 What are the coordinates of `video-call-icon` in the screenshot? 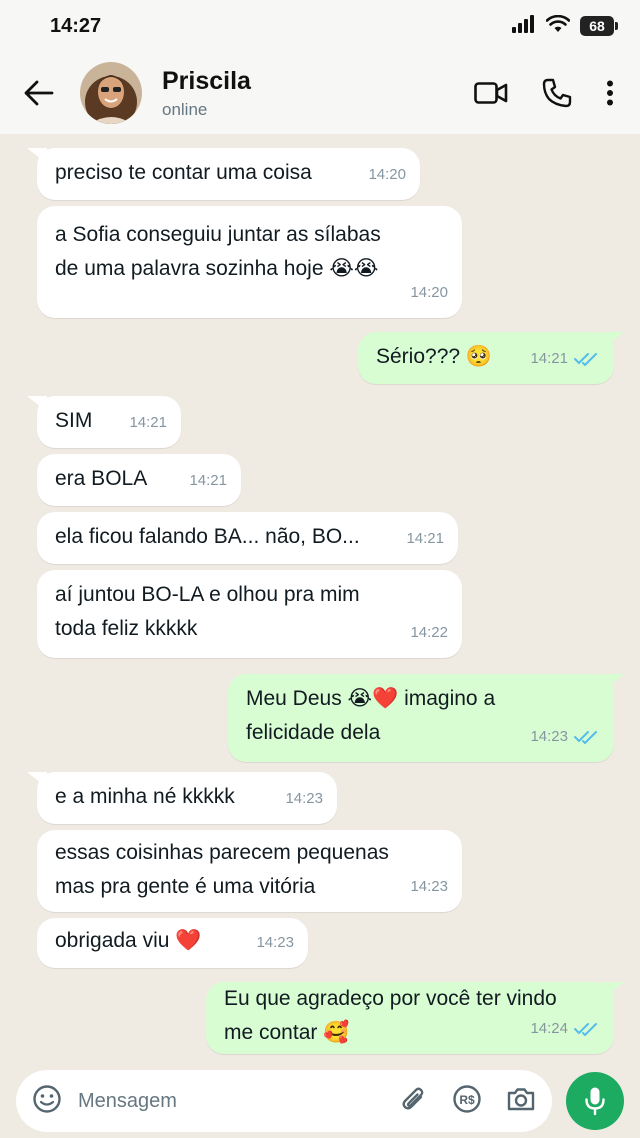 It's located at (491, 93).